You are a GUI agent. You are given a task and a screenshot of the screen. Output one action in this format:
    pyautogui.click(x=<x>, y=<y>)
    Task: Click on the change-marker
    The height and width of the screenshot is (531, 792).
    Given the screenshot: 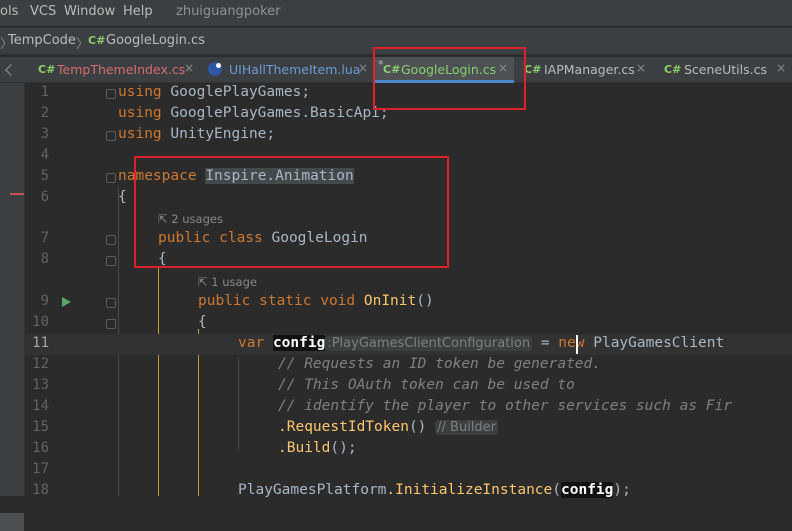 What is the action you would take?
    pyautogui.click(x=17, y=194)
    